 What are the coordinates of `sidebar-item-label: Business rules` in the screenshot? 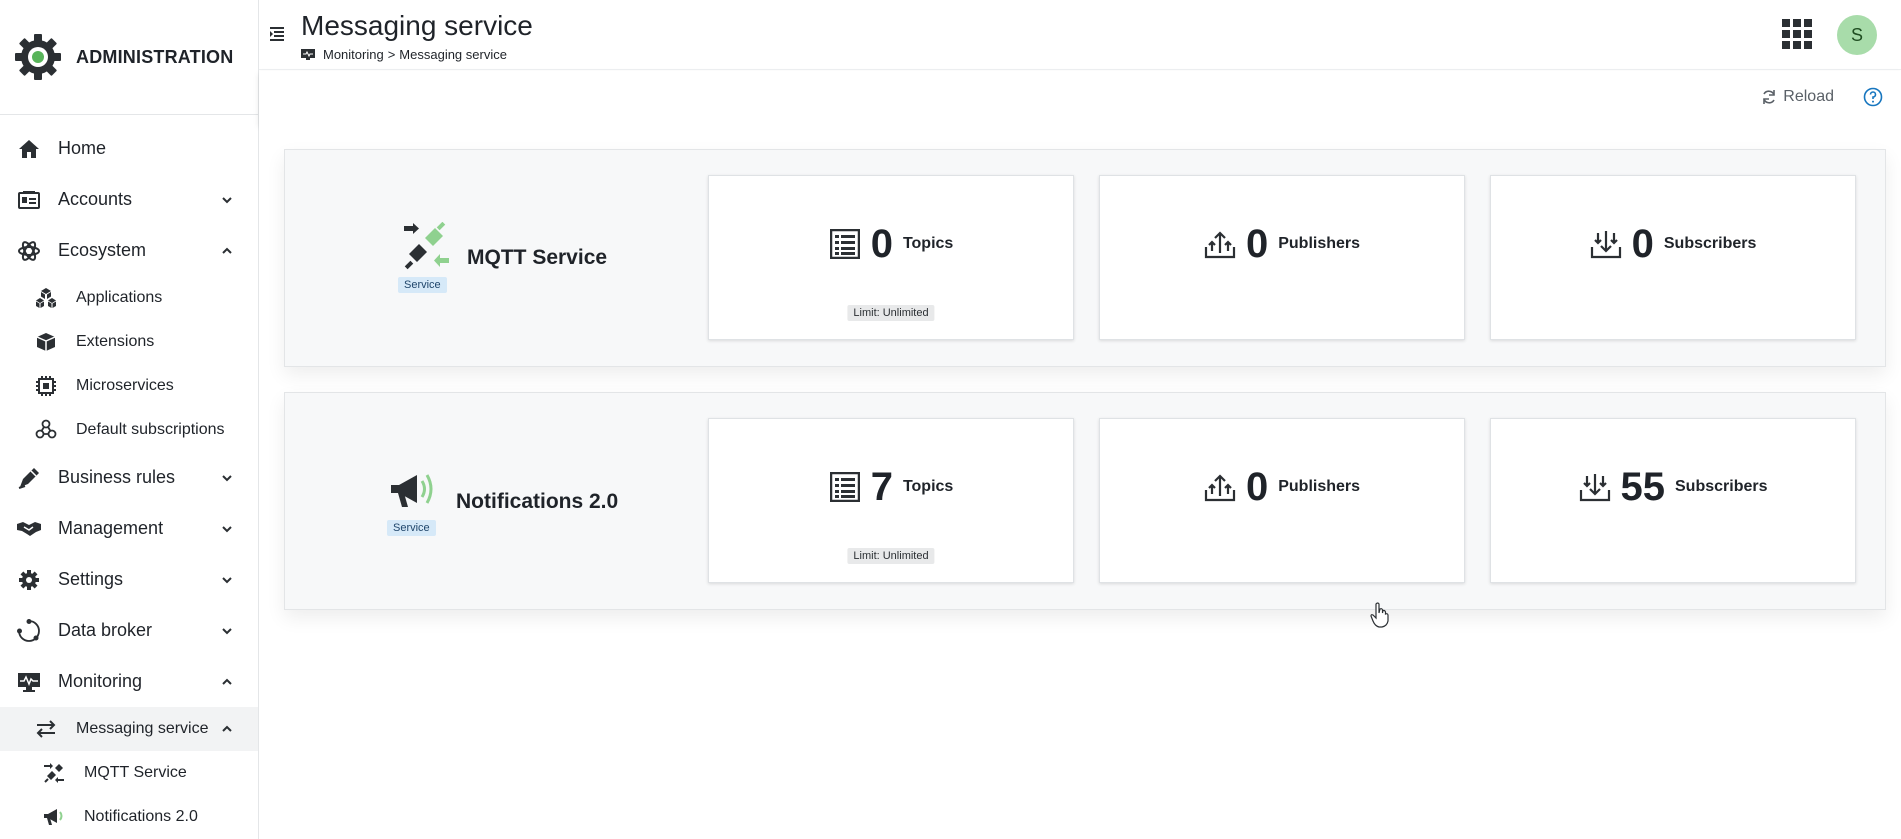 It's located at (117, 477).